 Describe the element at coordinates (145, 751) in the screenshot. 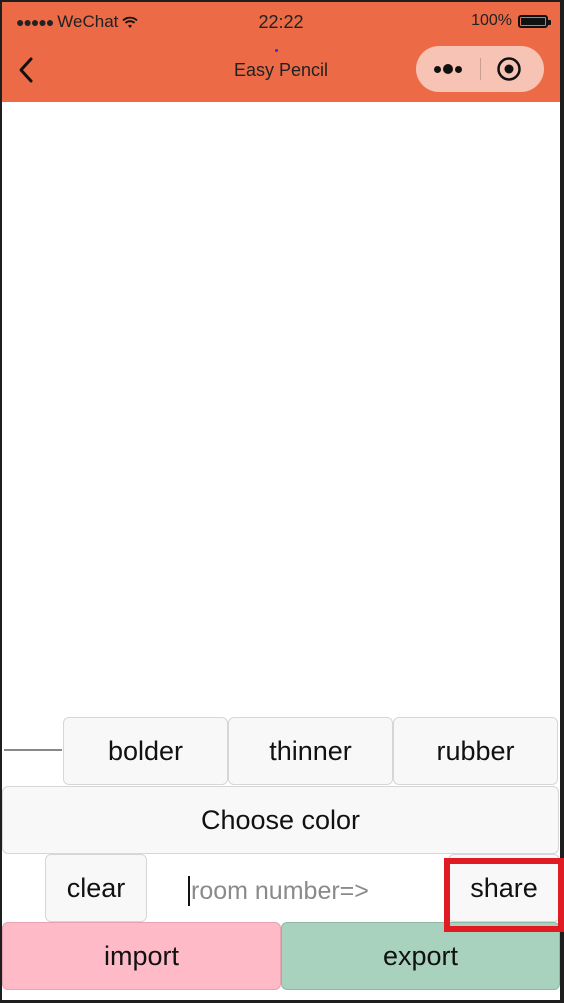

I see `bolder-button: bolder` at that location.